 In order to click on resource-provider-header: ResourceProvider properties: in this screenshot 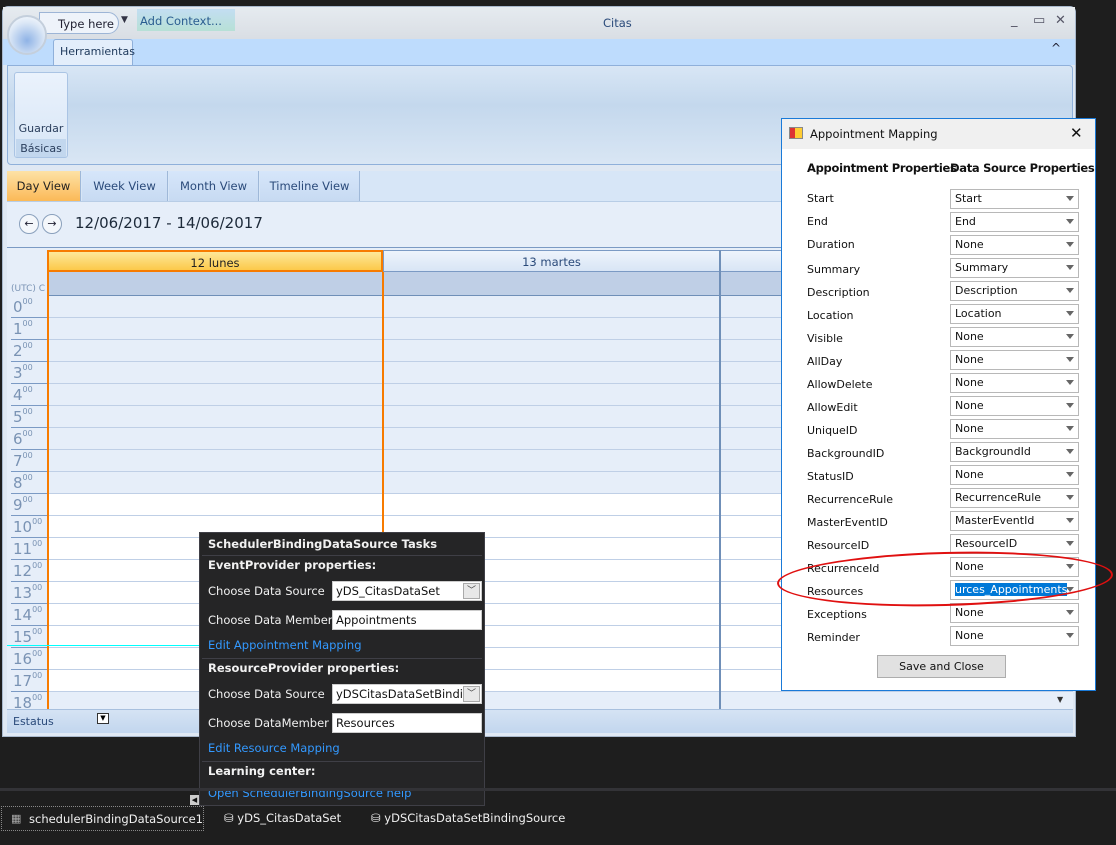, I will do `click(304, 668)`.